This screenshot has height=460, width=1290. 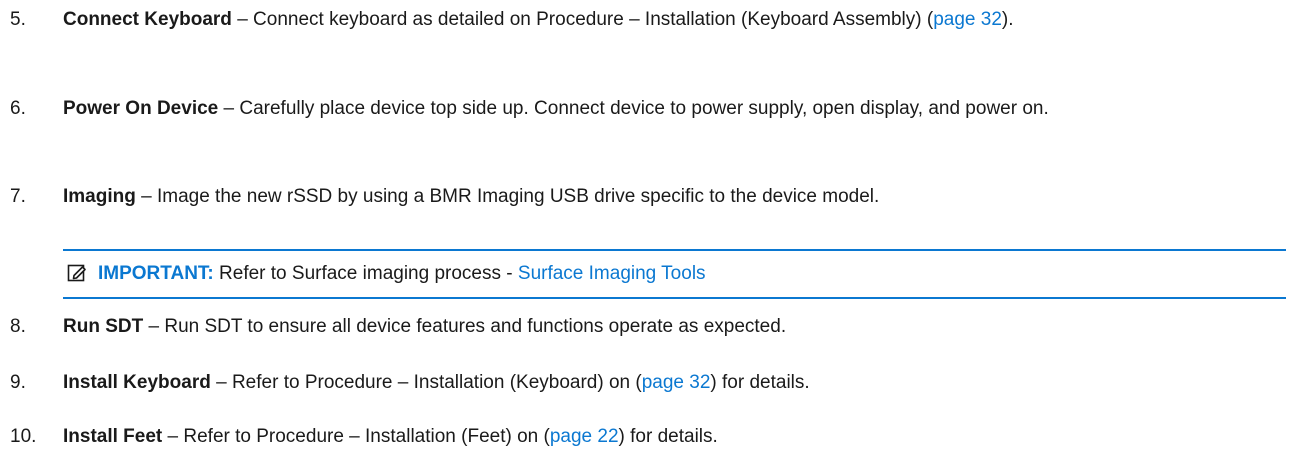 What do you see at coordinates (18, 326) in the screenshot?
I see `step-number: 8.` at bounding box center [18, 326].